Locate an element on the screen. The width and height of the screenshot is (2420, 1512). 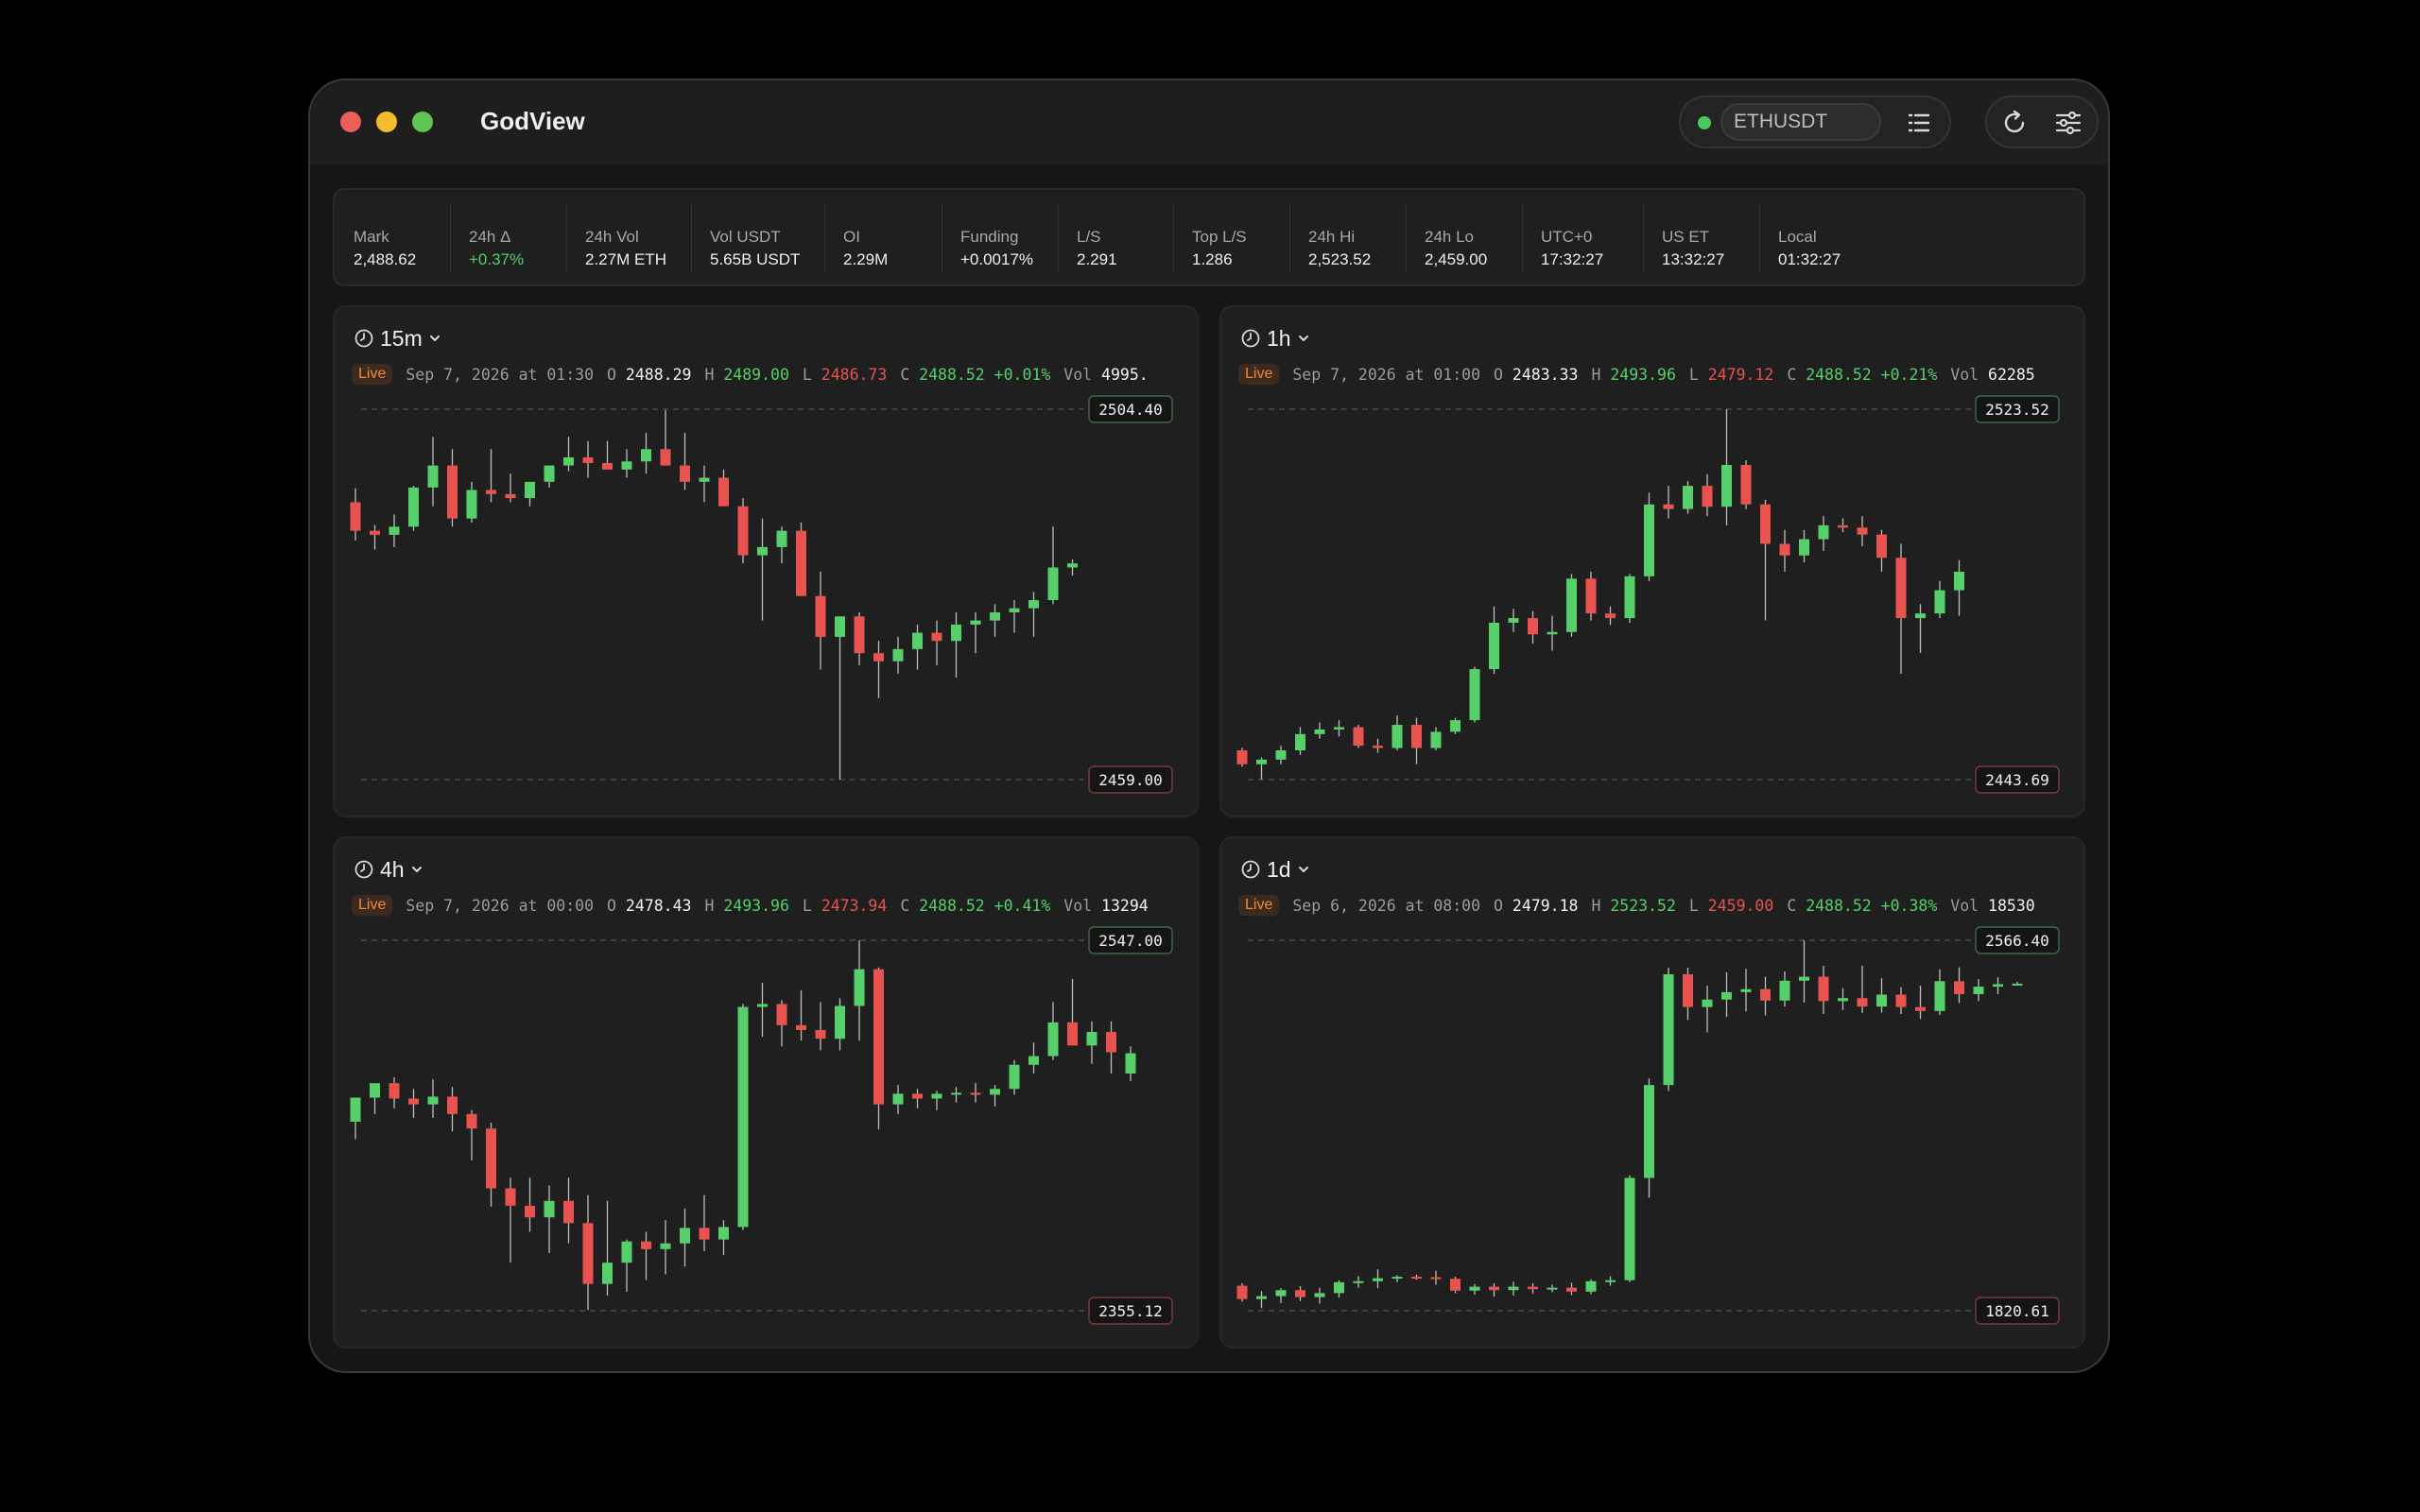
close-window-button is located at coordinates (350, 122).